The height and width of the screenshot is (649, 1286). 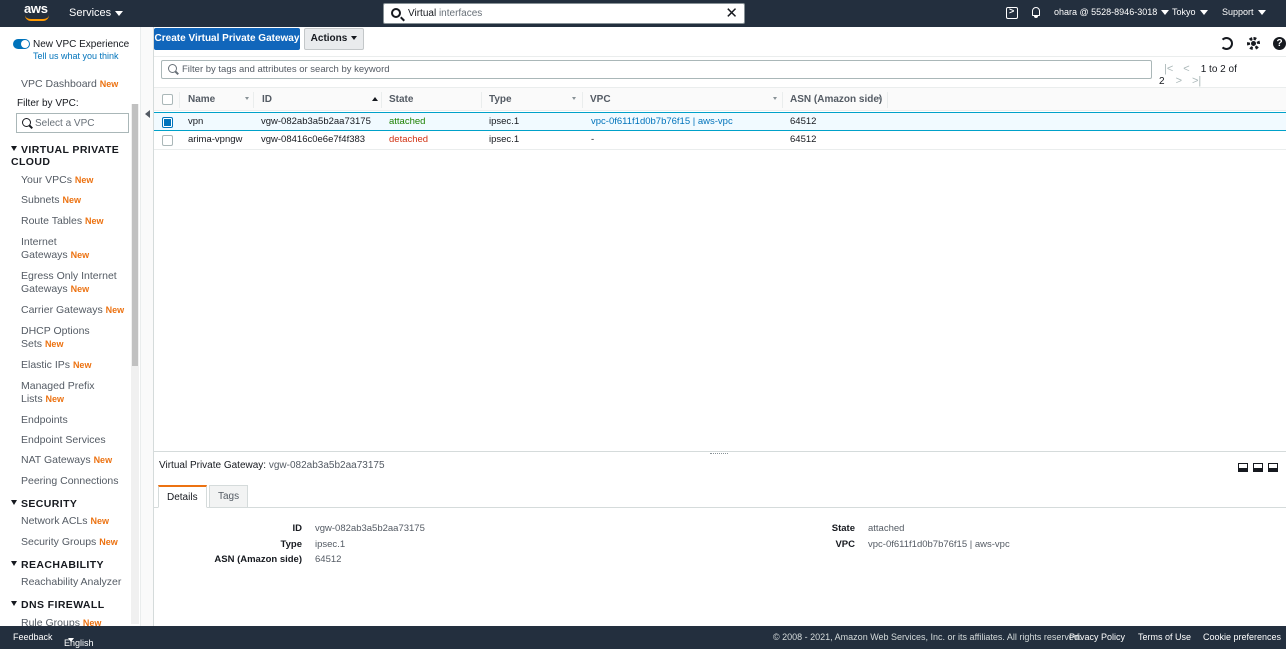 I want to click on new-badge: New, so click(x=115, y=310).